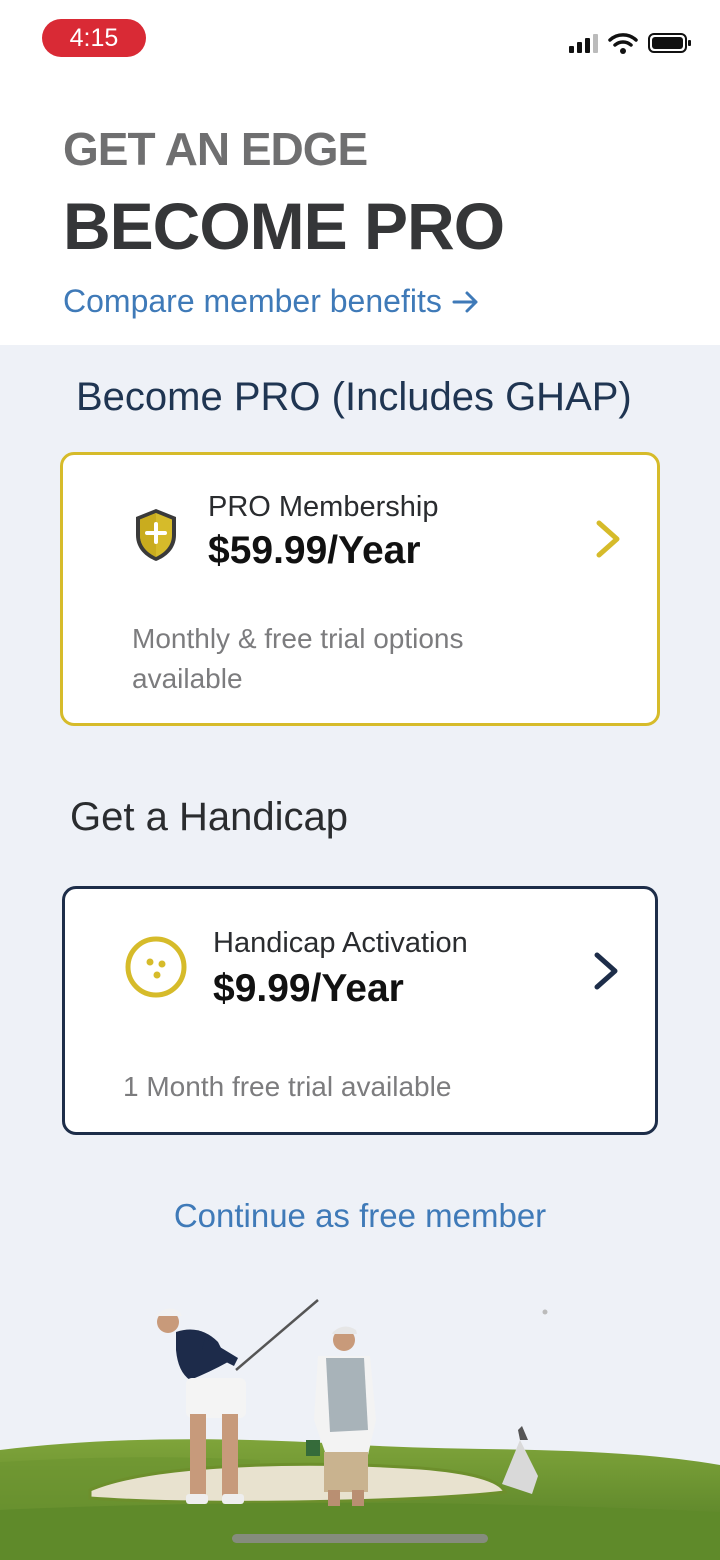 Image resolution: width=720 pixels, height=1560 pixels. I want to click on pro-plan-note: Monthly & free trial options available, so click(298, 658).